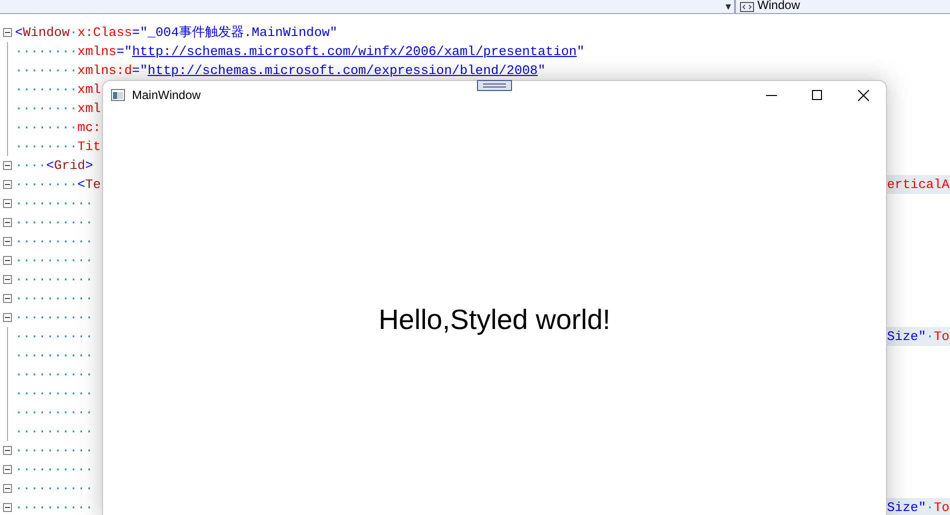 This screenshot has height=515, width=950. Describe the element at coordinates (89, 147) in the screenshot. I see `code-token: Tit` at that location.